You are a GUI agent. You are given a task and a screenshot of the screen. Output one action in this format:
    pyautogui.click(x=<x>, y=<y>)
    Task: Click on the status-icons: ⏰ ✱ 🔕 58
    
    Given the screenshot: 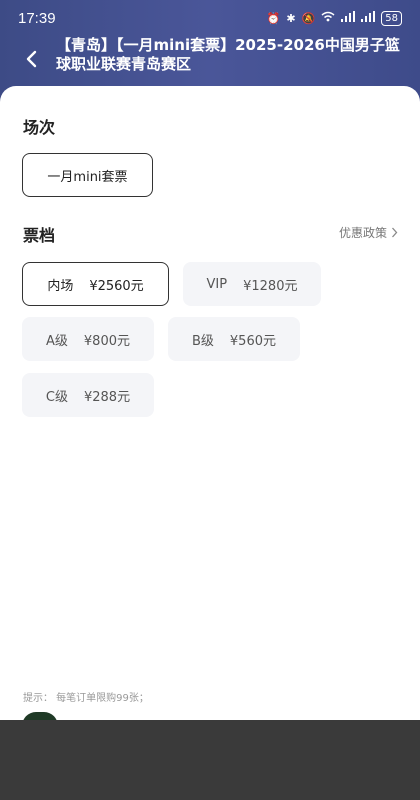 What is the action you would take?
    pyautogui.click(x=334, y=18)
    